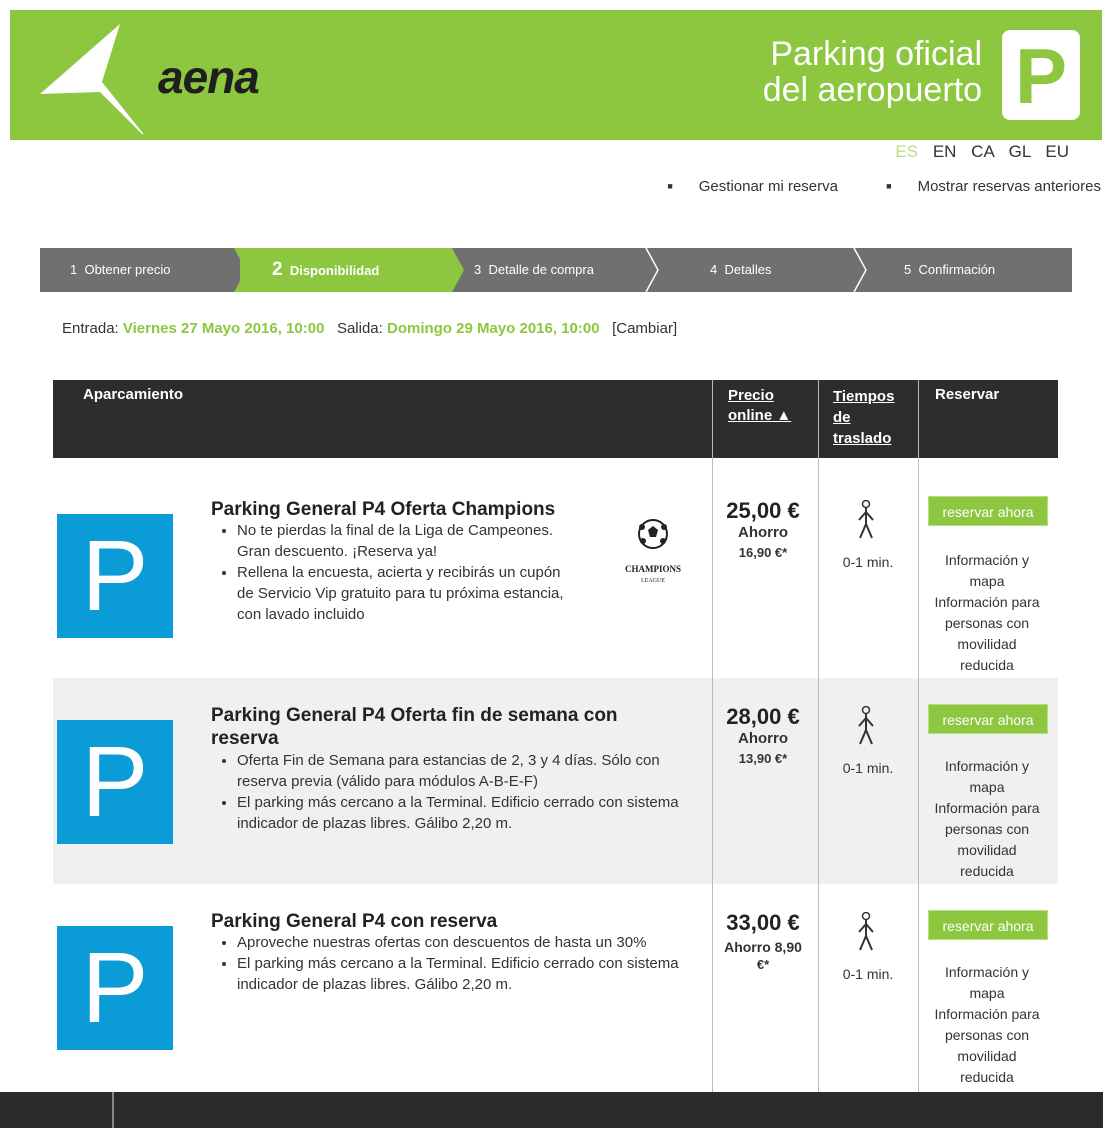 This screenshot has height=1128, width=1103. What do you see at coordinates (908, 269) in the screenshot?
I see `step-5-num: 5` at bounding box center [908, 269].